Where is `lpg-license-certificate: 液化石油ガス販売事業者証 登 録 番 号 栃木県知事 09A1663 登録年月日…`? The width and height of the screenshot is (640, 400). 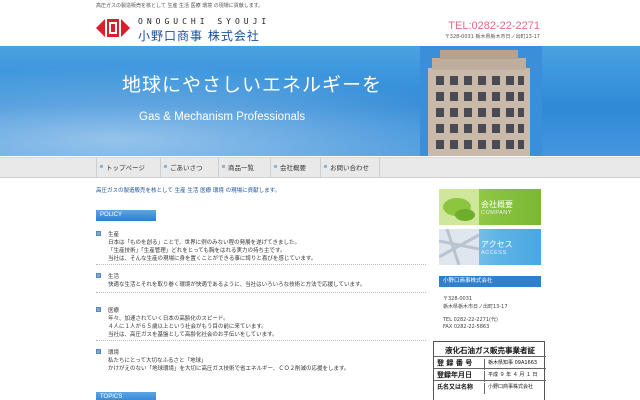 lpg-license-certificate: 液化石油ガス販売事業者証 登 録 番 号 栃木県知事 09A1663 登録年月日… is located at coordinates (489, 370).